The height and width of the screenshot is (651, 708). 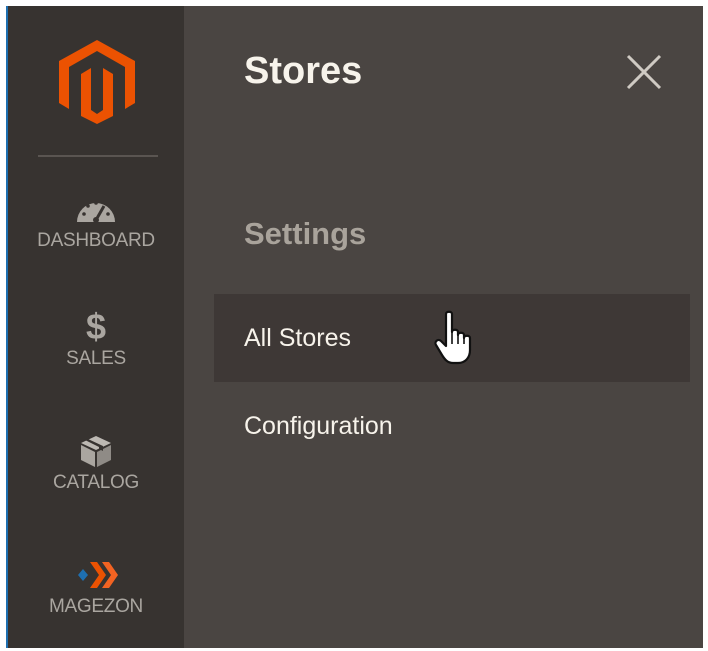 I want to click on menu-item-configuration: Configuration, so click(x=452, y=426).